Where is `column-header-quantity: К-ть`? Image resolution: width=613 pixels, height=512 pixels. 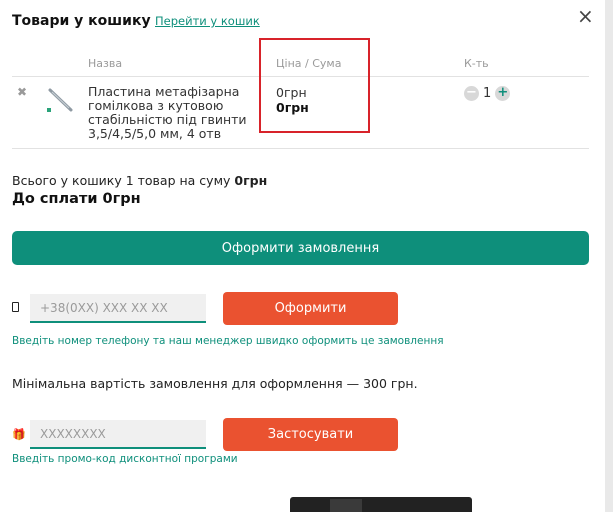 column-header-quantity: К-ть is located at coordinates (476, 63).